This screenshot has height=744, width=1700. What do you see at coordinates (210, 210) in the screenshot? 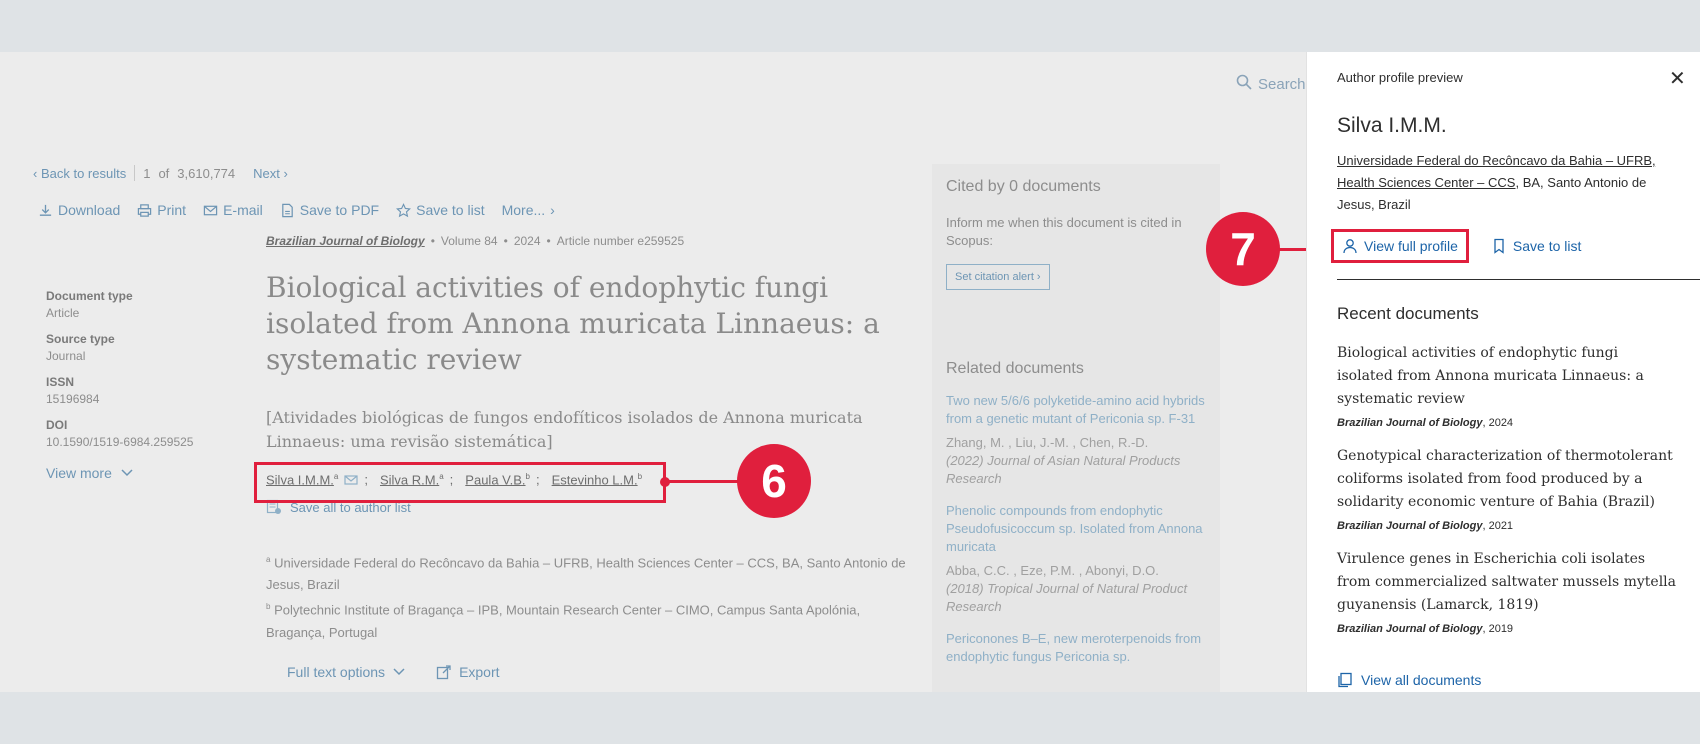
I see `mail-icon` at bounding box center [210, 210].